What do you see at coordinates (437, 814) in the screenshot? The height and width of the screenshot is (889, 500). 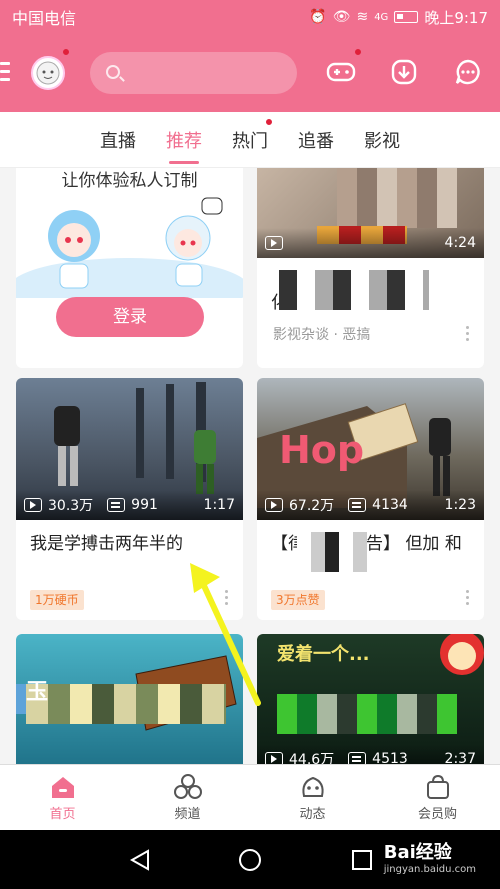 I see `nav-label: 会员购` at bounding box center [437, 814].